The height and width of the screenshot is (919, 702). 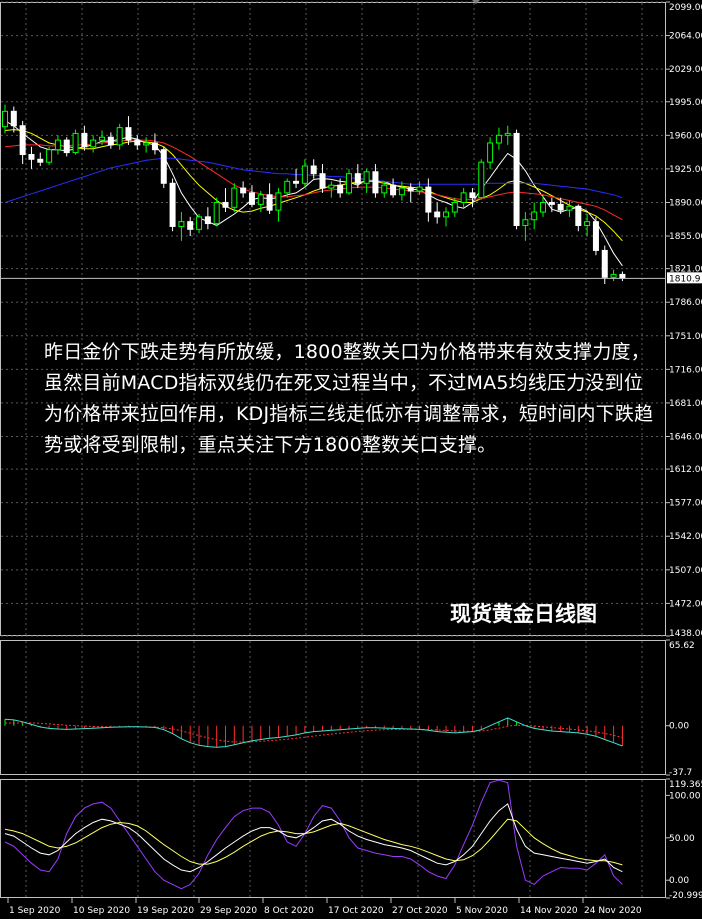 What do you see at coordinates (523, 614) in the screenshot?
I see `chart-caption: 现货黄金日线图` at bounding box center [523, 614].